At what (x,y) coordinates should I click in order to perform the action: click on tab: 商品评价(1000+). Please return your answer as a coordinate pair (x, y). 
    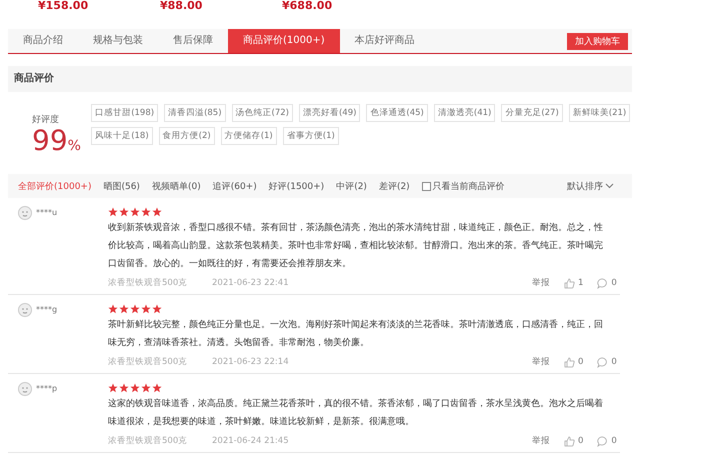
    Looking at the image, I should click on (284, 41).